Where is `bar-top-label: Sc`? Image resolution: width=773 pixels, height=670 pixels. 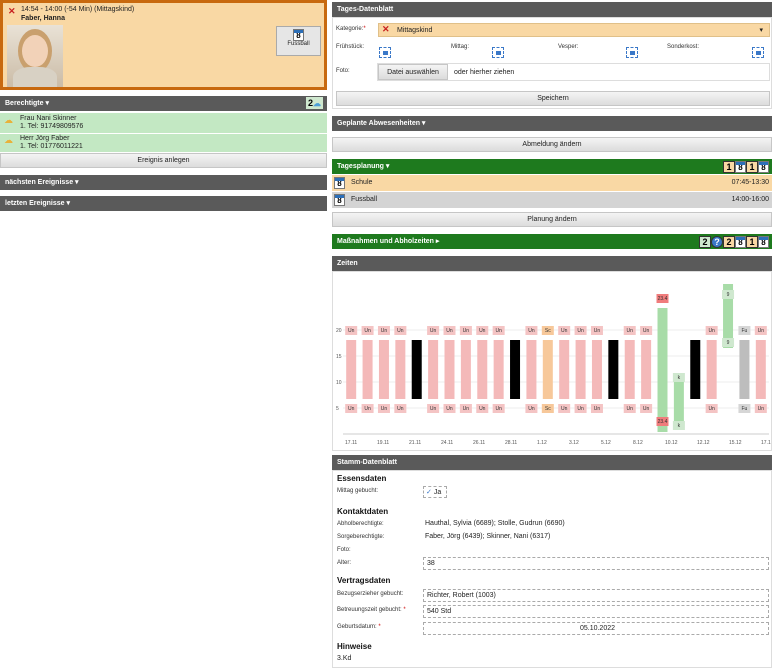
bar-top-label: Sc is located at coordinates (548, 331).